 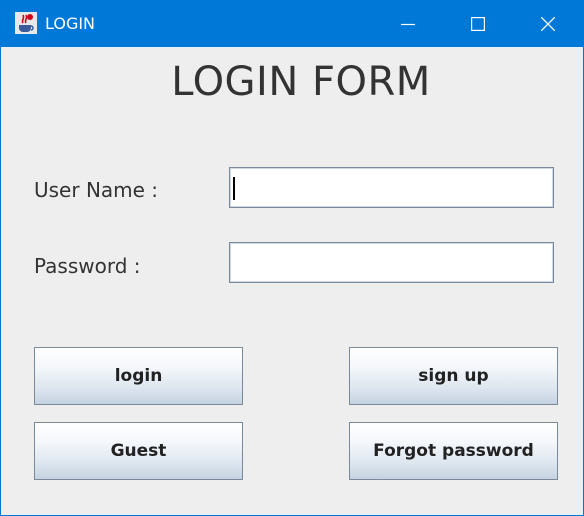 I want to click on java-cup-icon, so click(x=26, y=23).